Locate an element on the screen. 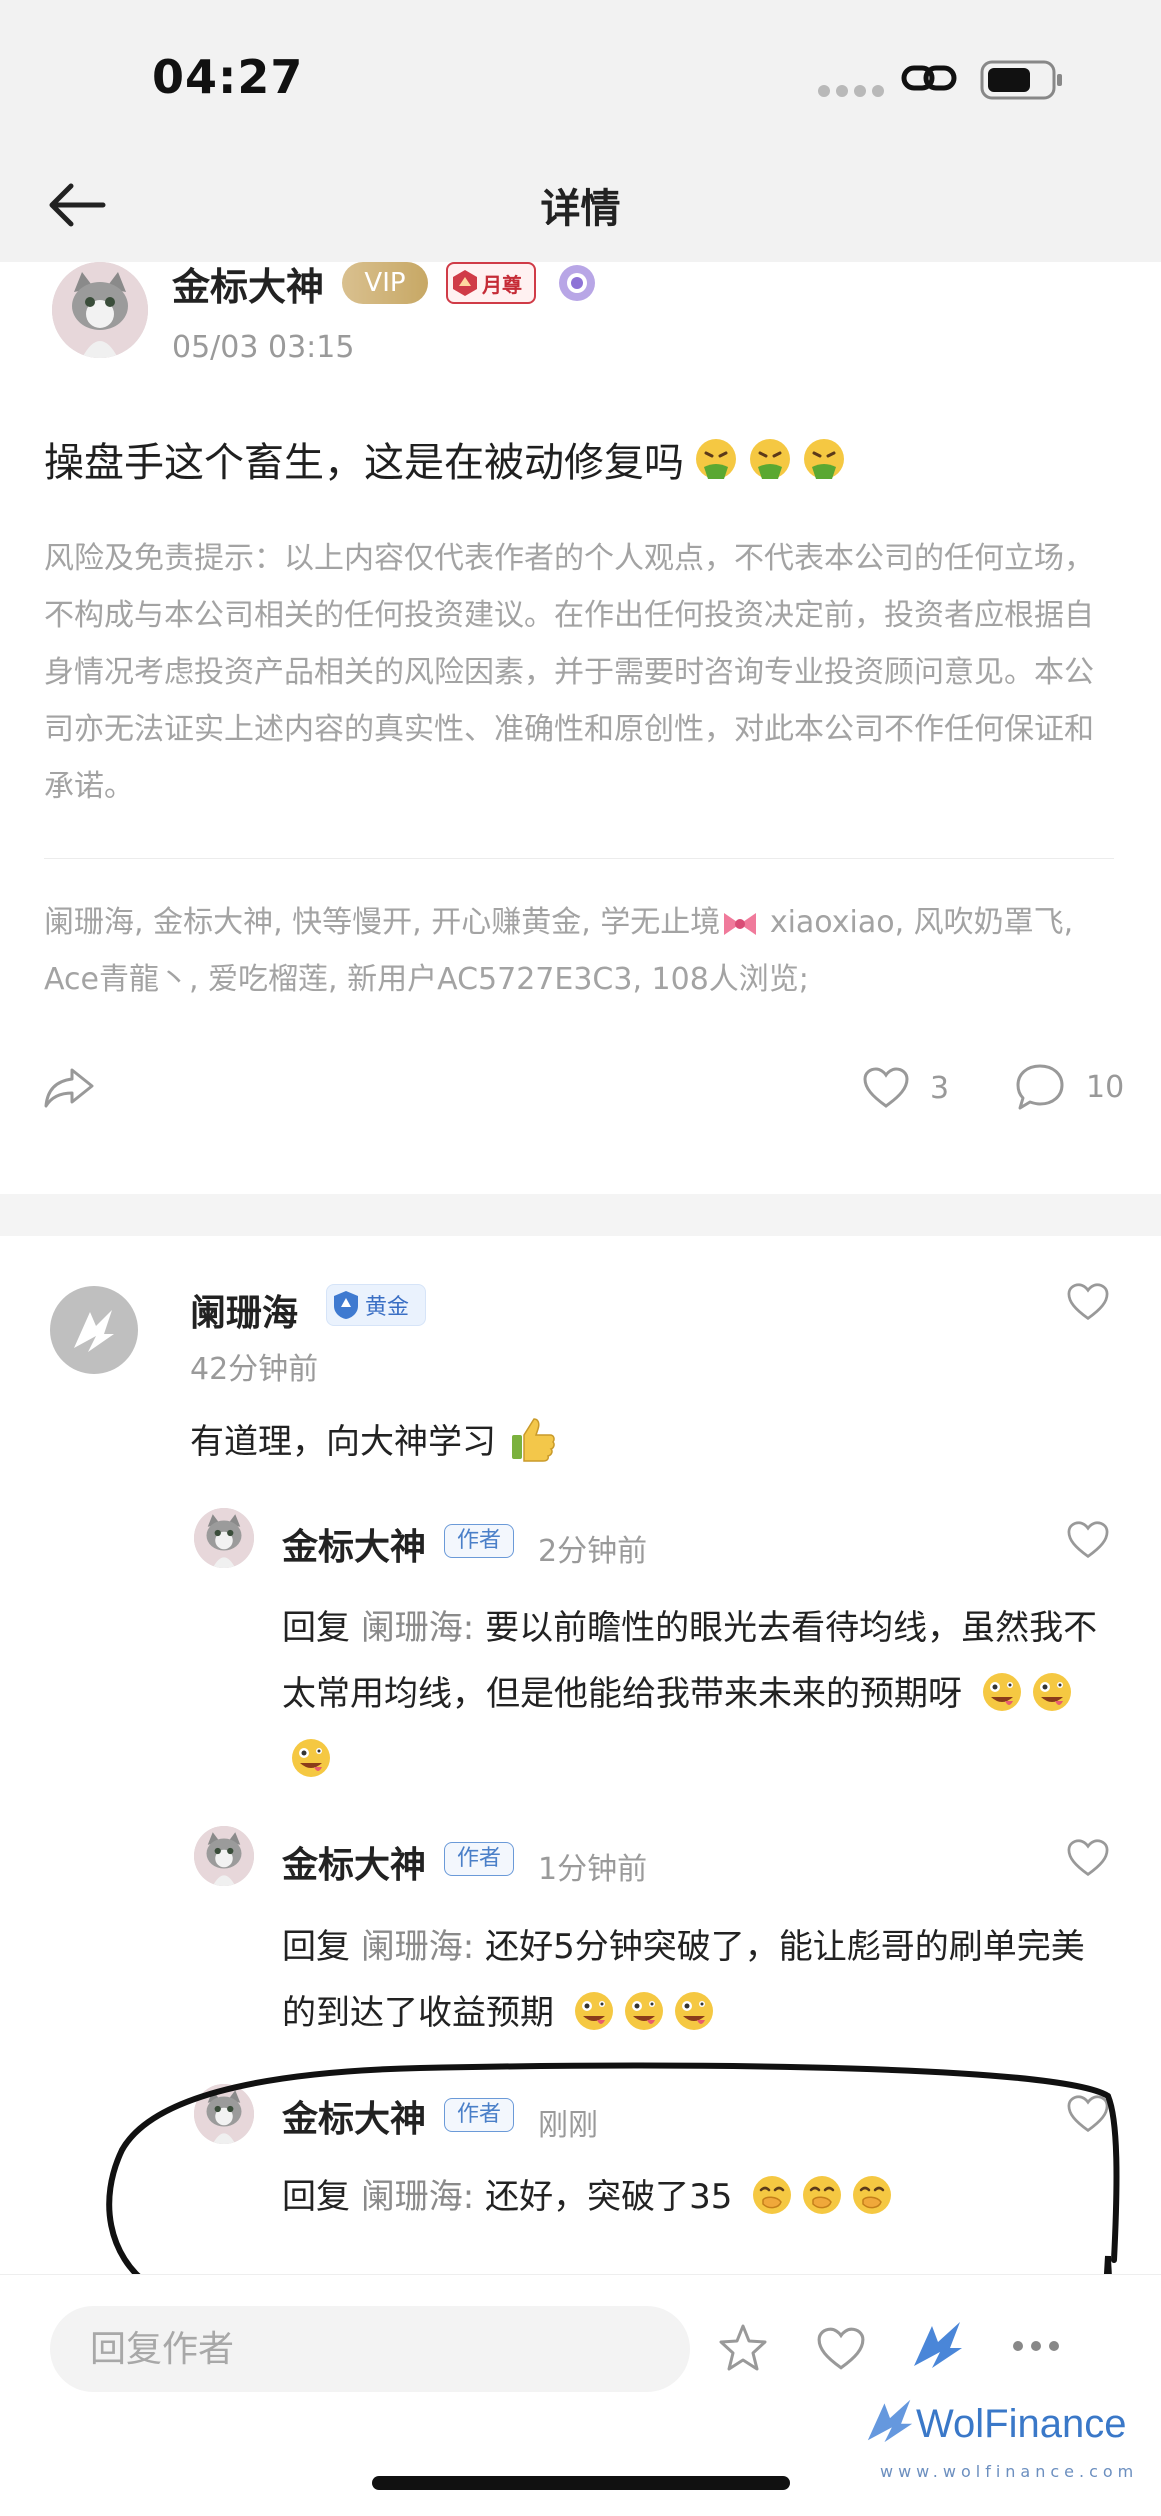 This screenshot has width=1161, height=2516. post-like-button: 3 is located at coordinates (905, 1088).